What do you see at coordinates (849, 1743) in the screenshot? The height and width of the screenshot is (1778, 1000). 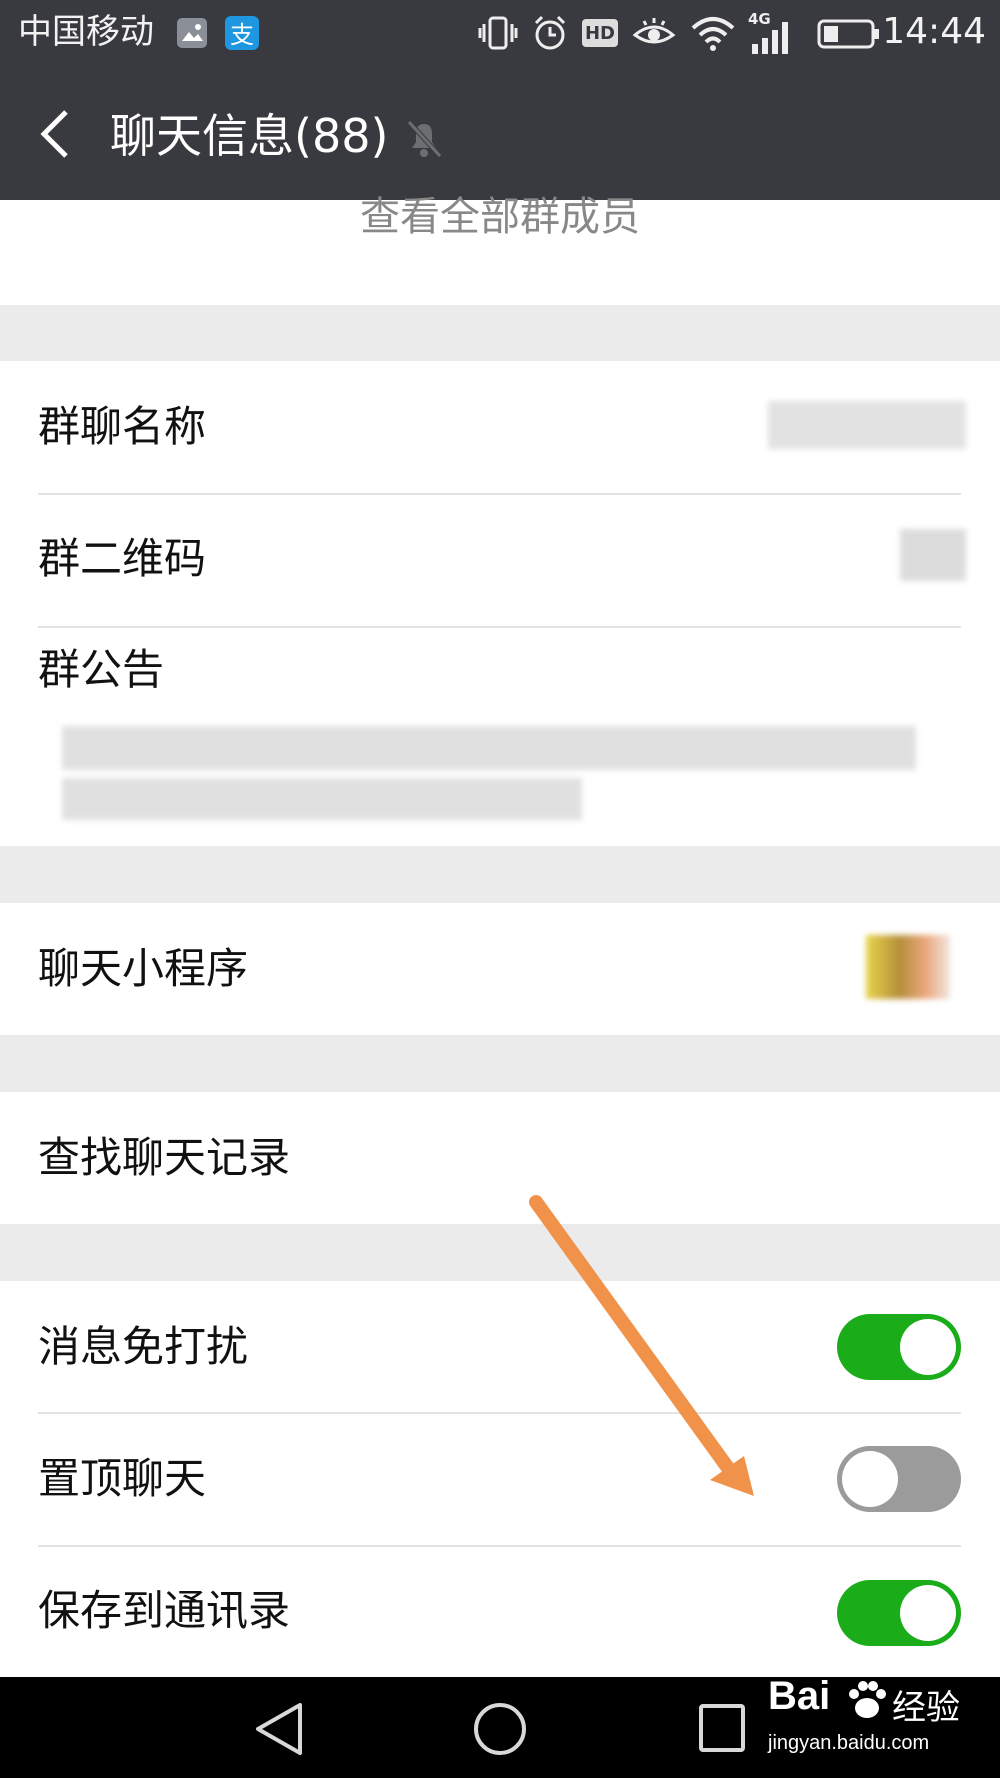 I see `watermark-url: jingyan.baidu.com` at bounding box center [849, 1743].